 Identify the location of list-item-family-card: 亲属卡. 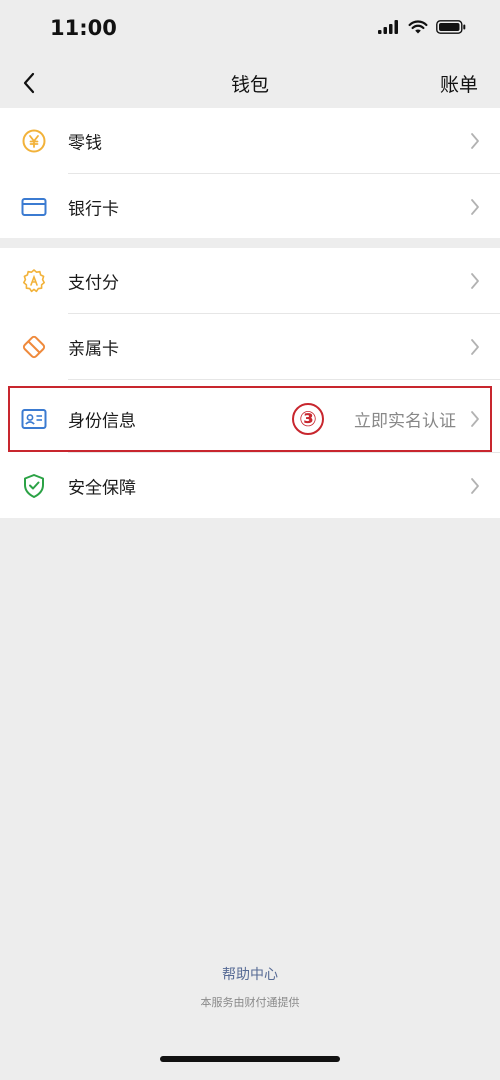
(250, 347).